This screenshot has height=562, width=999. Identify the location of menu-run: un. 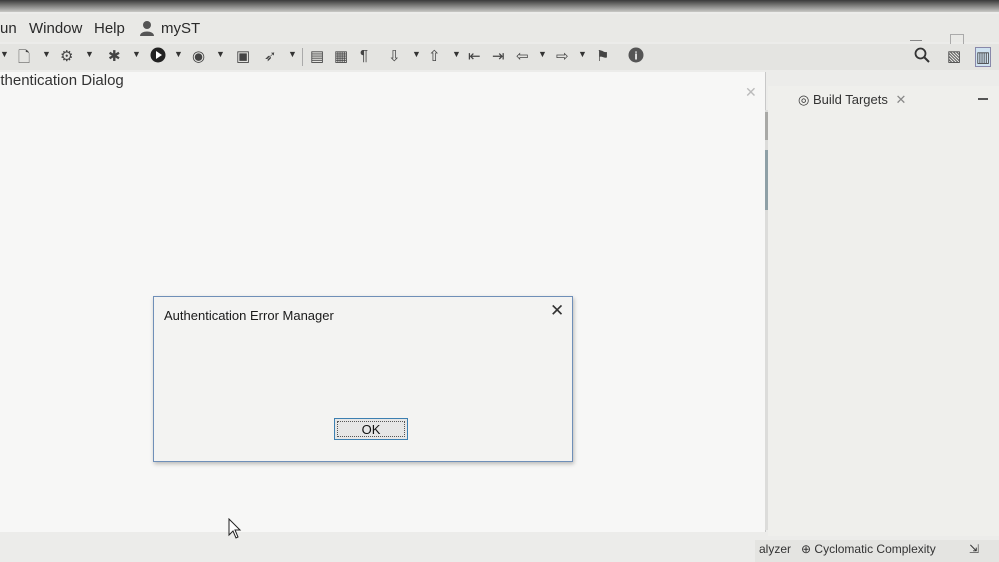
(8, 28).